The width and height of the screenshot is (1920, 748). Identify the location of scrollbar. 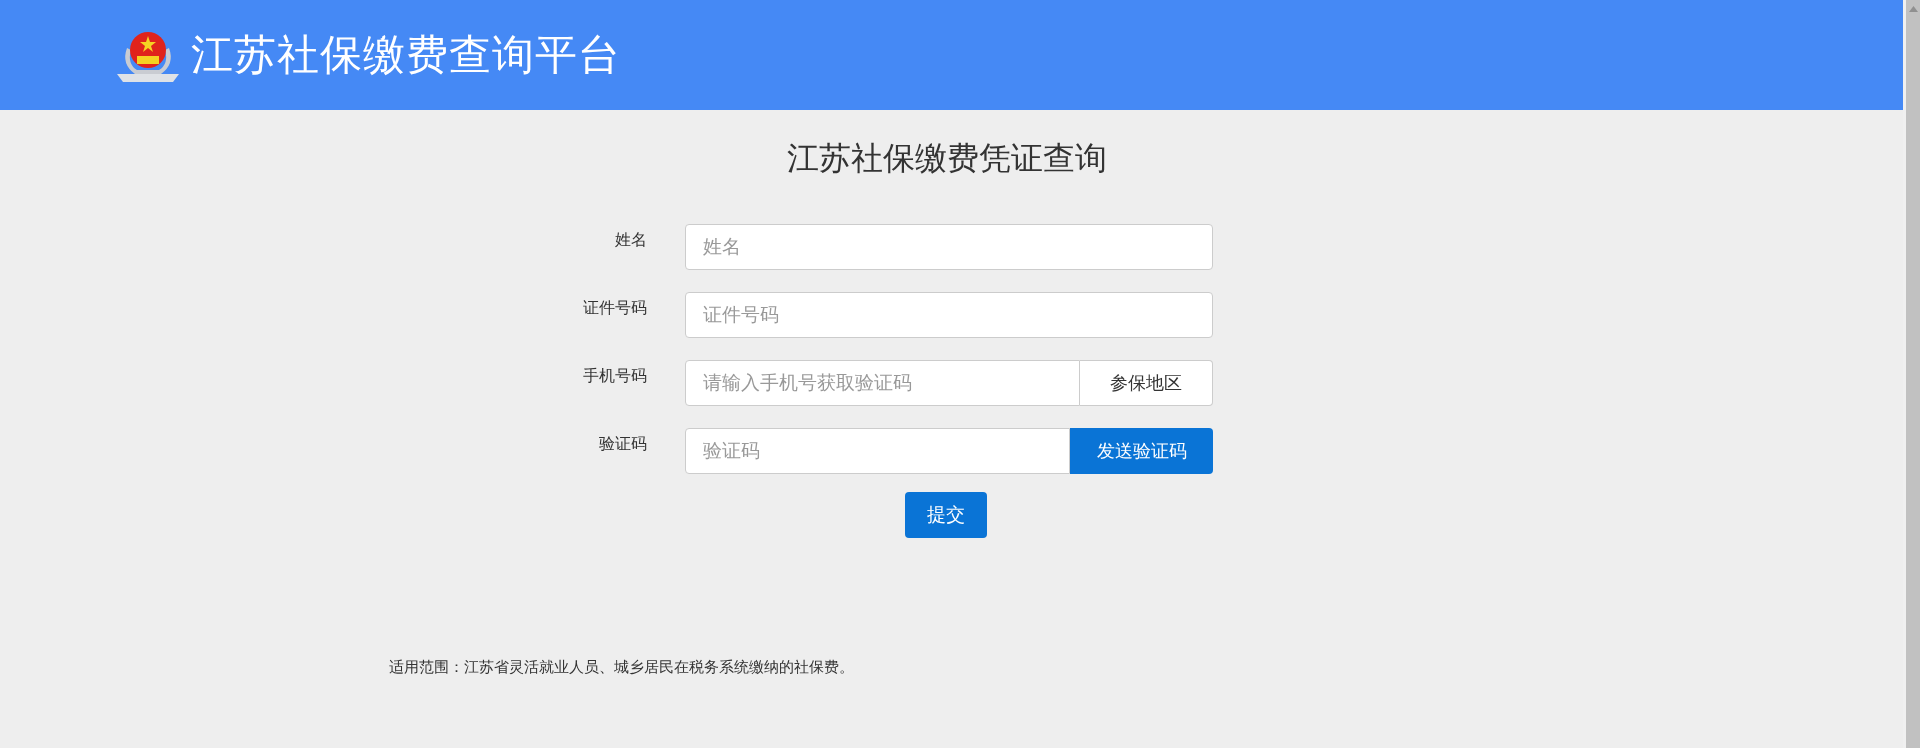
(1911, 374).